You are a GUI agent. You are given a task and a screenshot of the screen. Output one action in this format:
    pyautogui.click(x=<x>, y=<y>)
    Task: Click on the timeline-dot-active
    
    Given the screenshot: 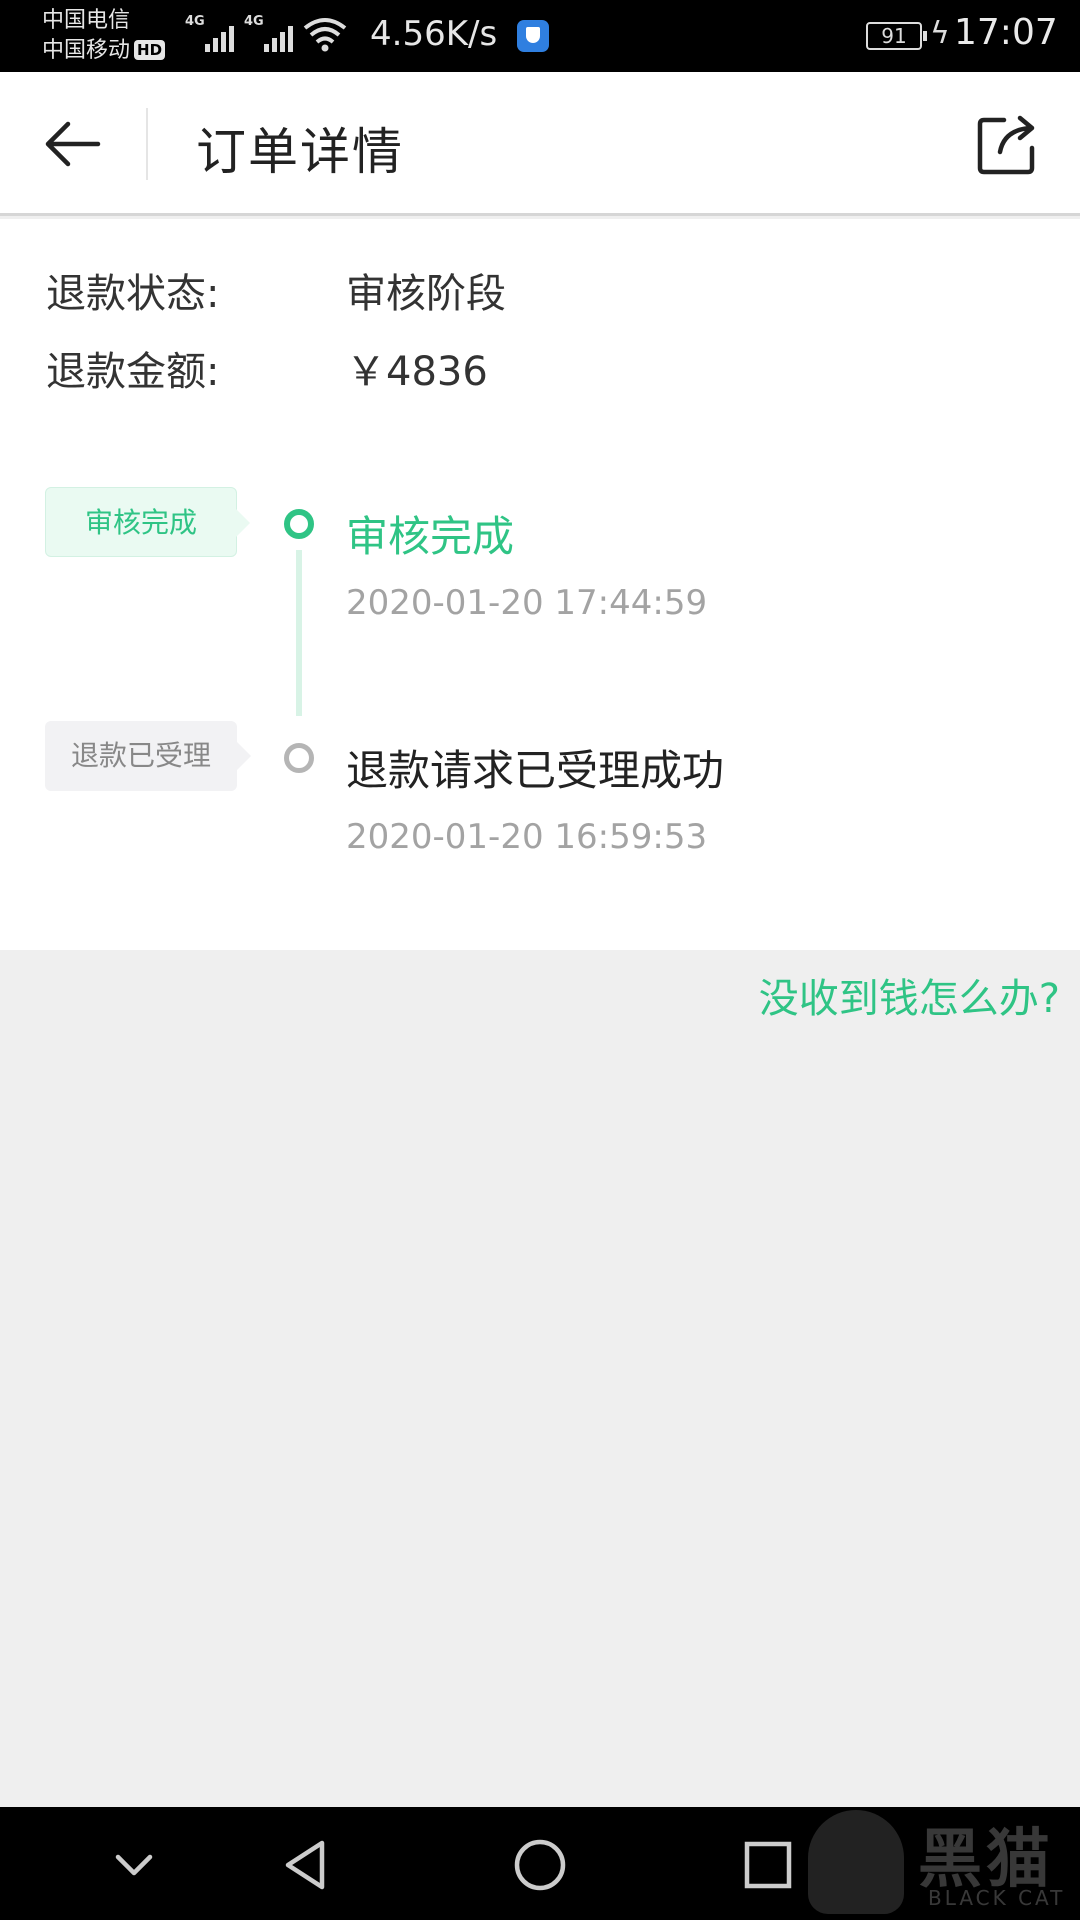 What is the action you would take?
    pyautogui.click(x=299, y=524)
    